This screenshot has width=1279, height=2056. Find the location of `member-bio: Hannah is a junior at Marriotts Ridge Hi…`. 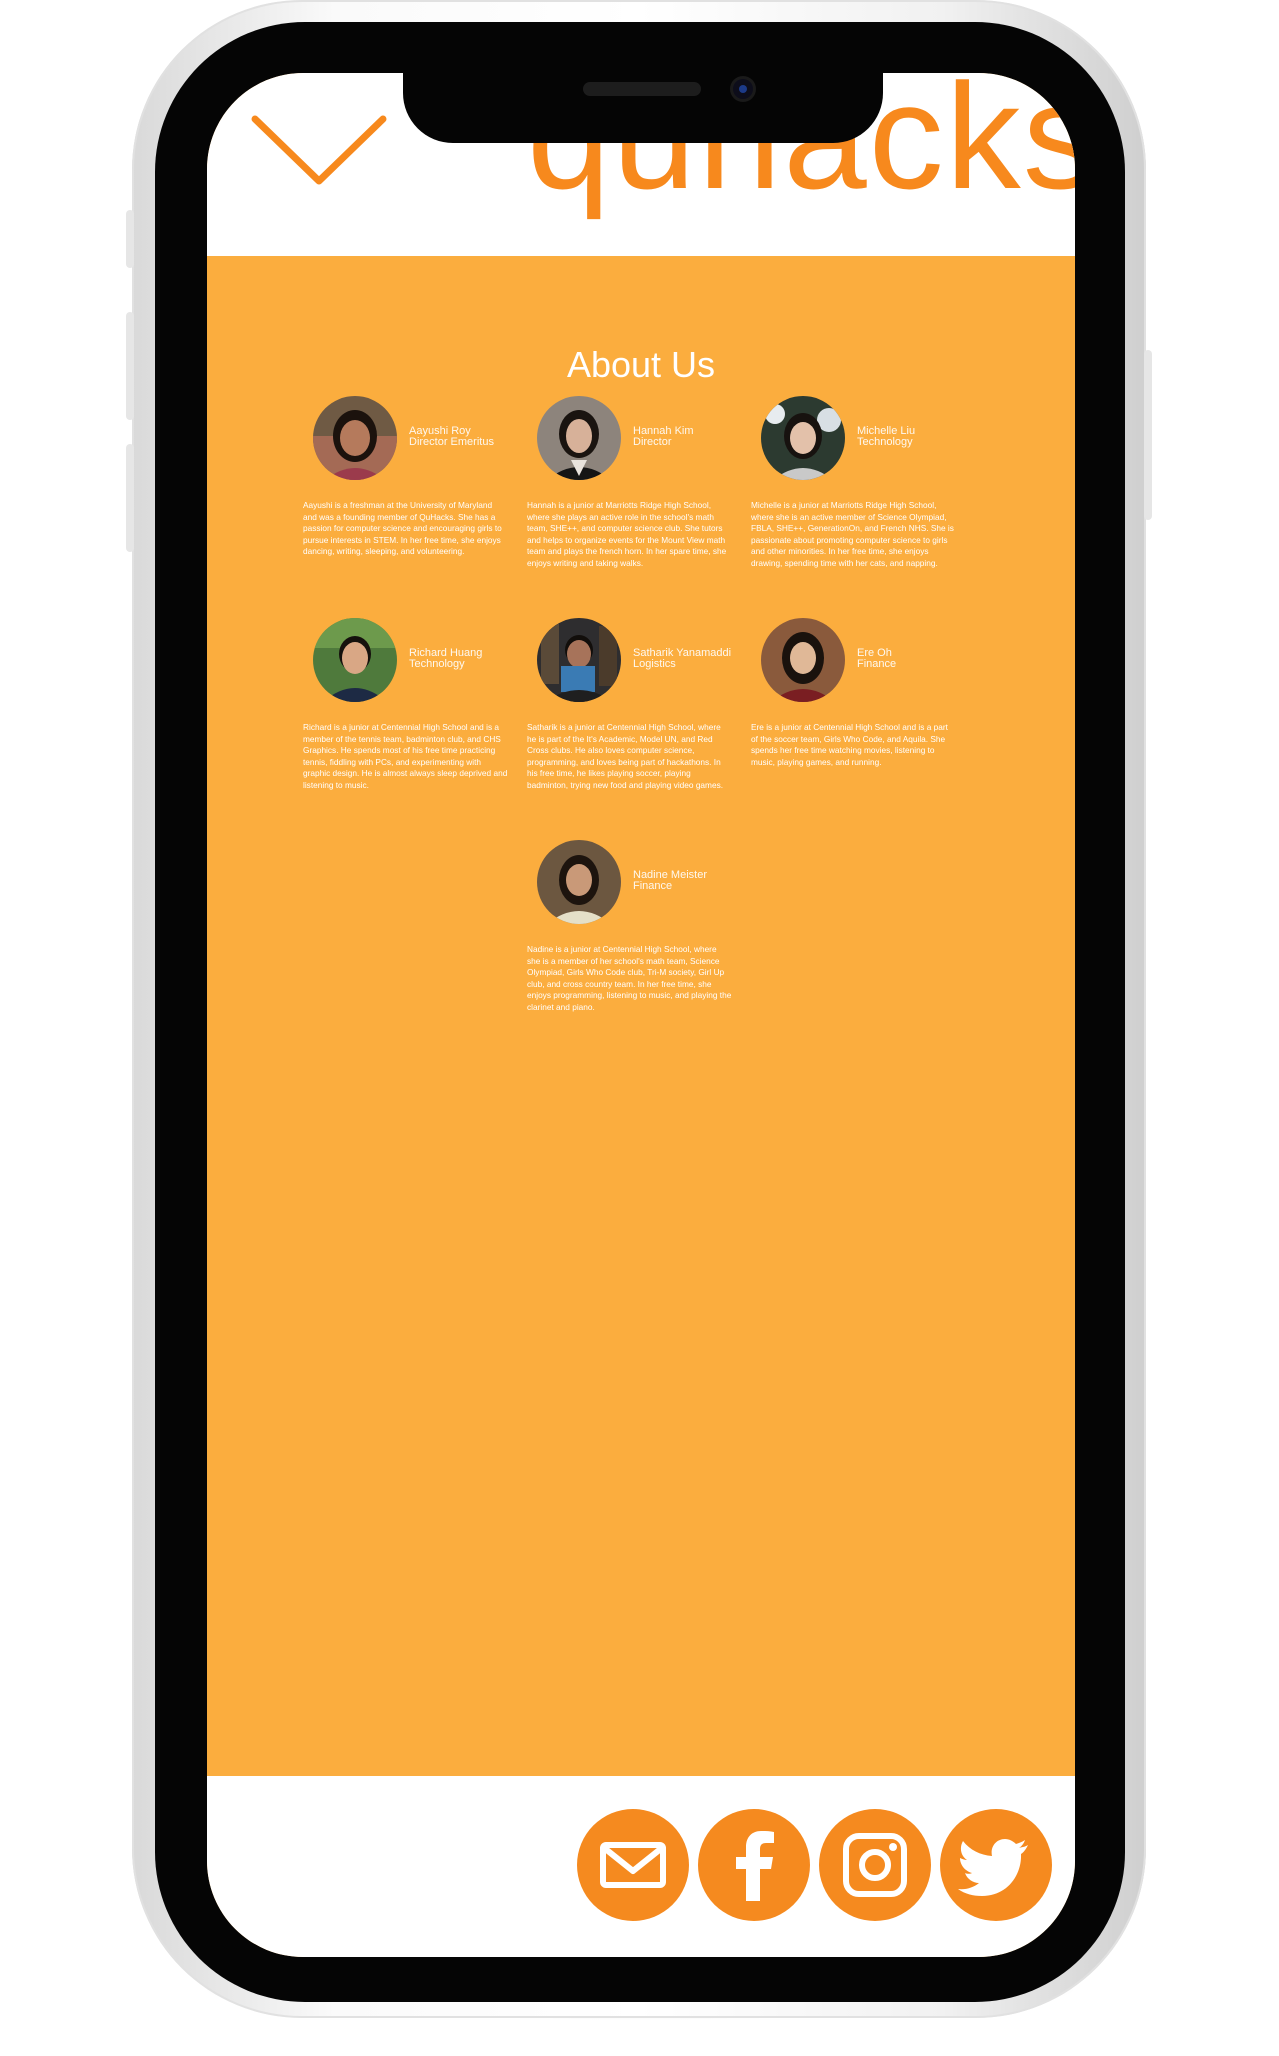

member-bio: Hannah is a junior at Marriotts Ridge Hi… is located at coordinates (627, 534).